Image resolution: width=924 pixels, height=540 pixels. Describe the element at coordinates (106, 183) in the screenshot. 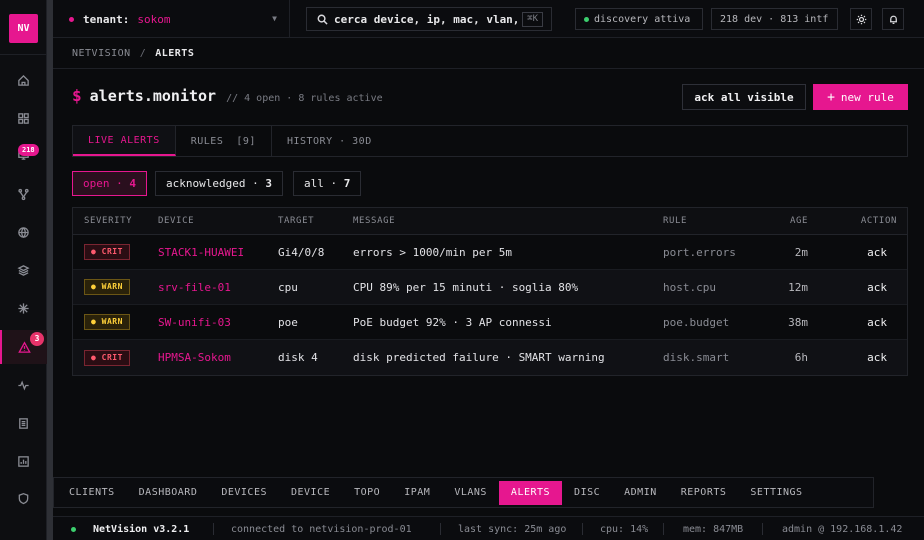

I see `filter-open-label: open ·` at that location.